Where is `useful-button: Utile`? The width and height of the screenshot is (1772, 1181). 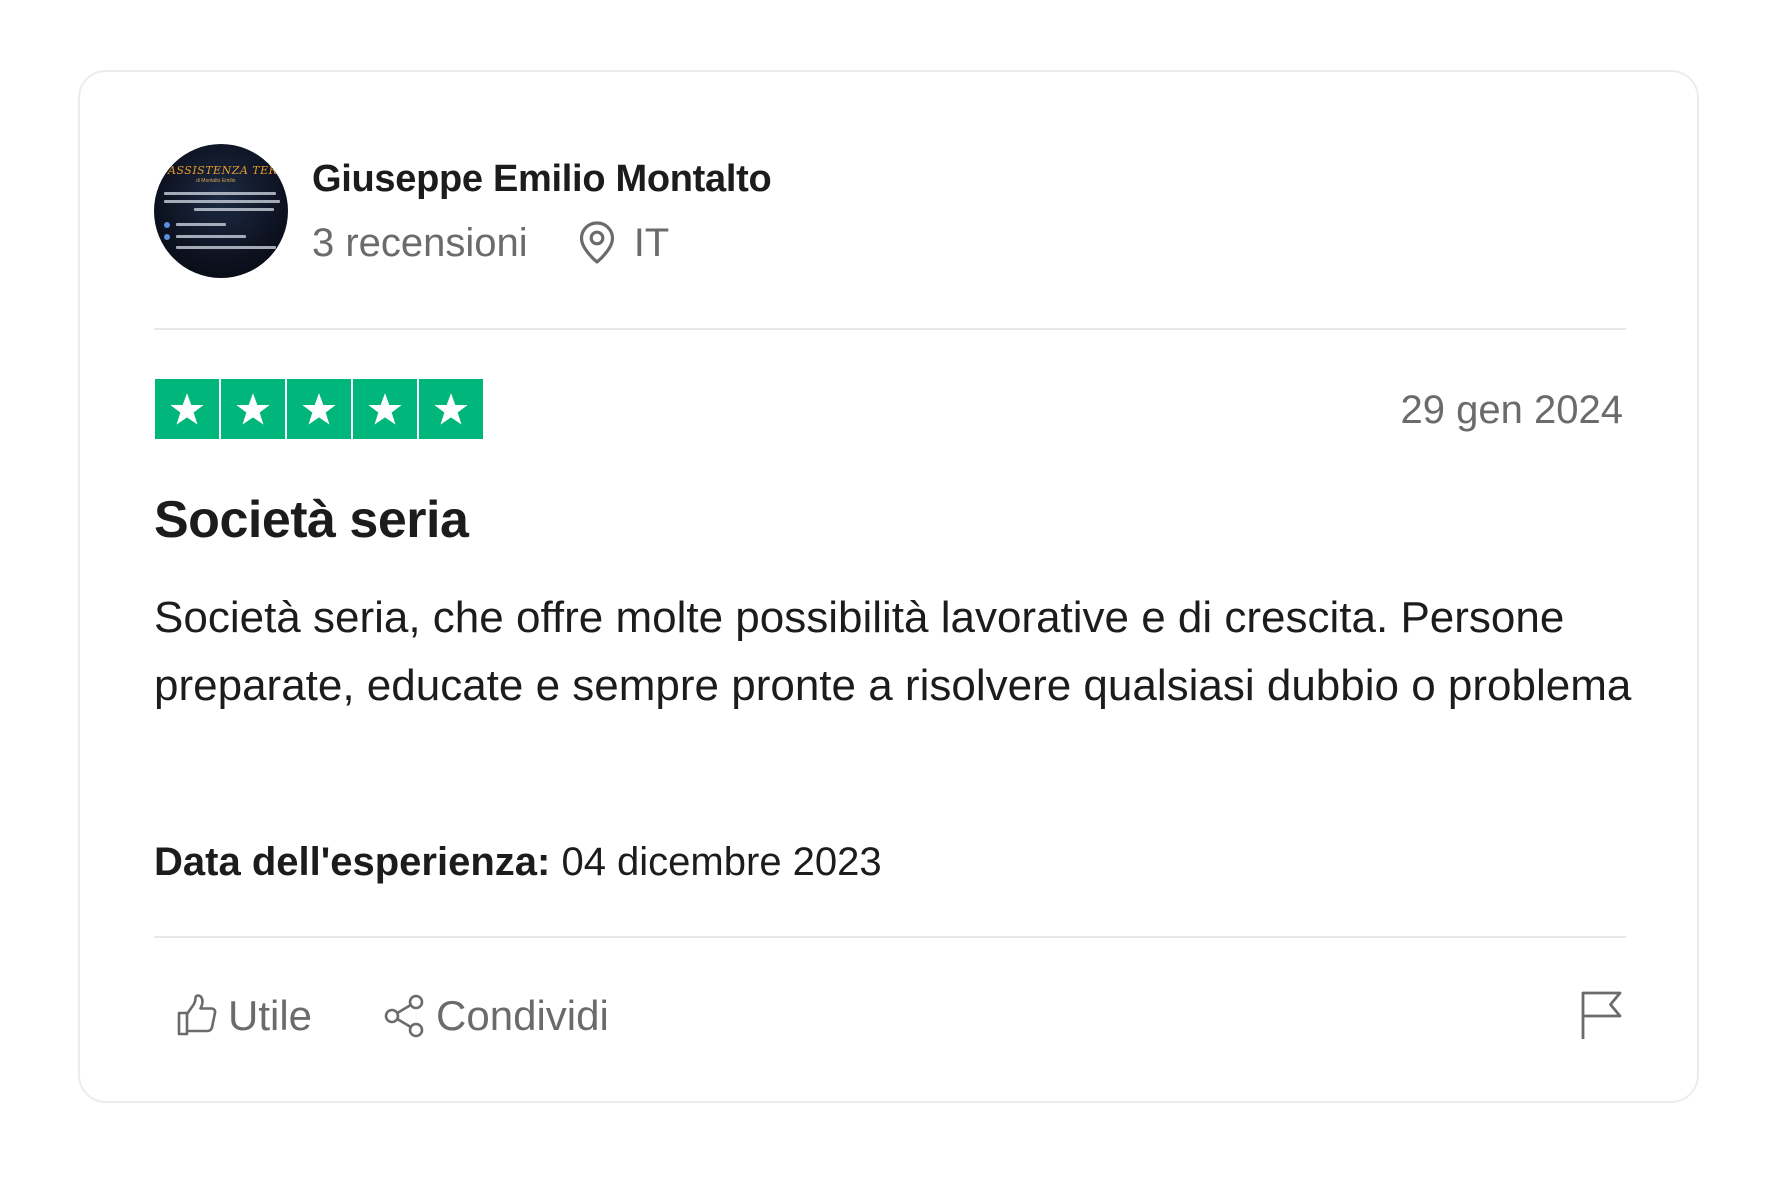 useful-button: Utile is located at coordinates (244, 1016).